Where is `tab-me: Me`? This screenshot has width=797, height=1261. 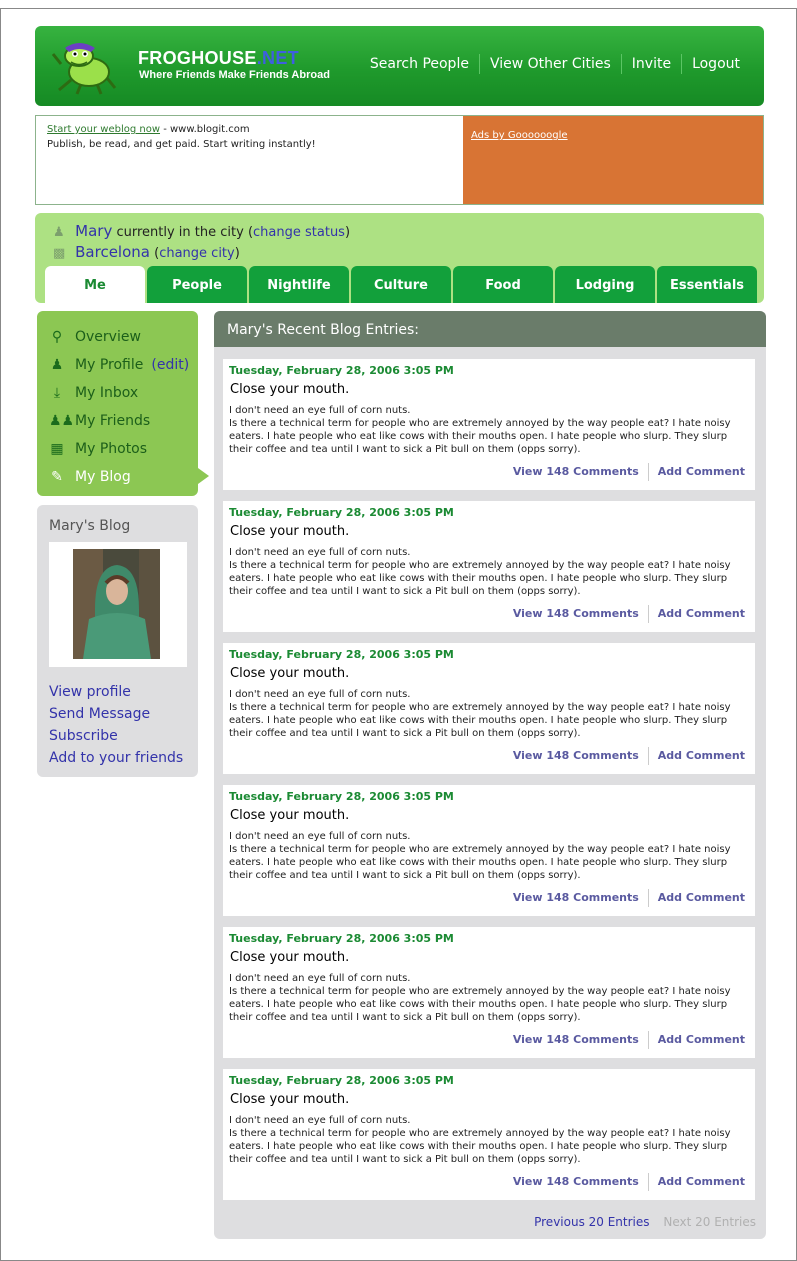
tab-me: Me is located at coordinates (95, 284).